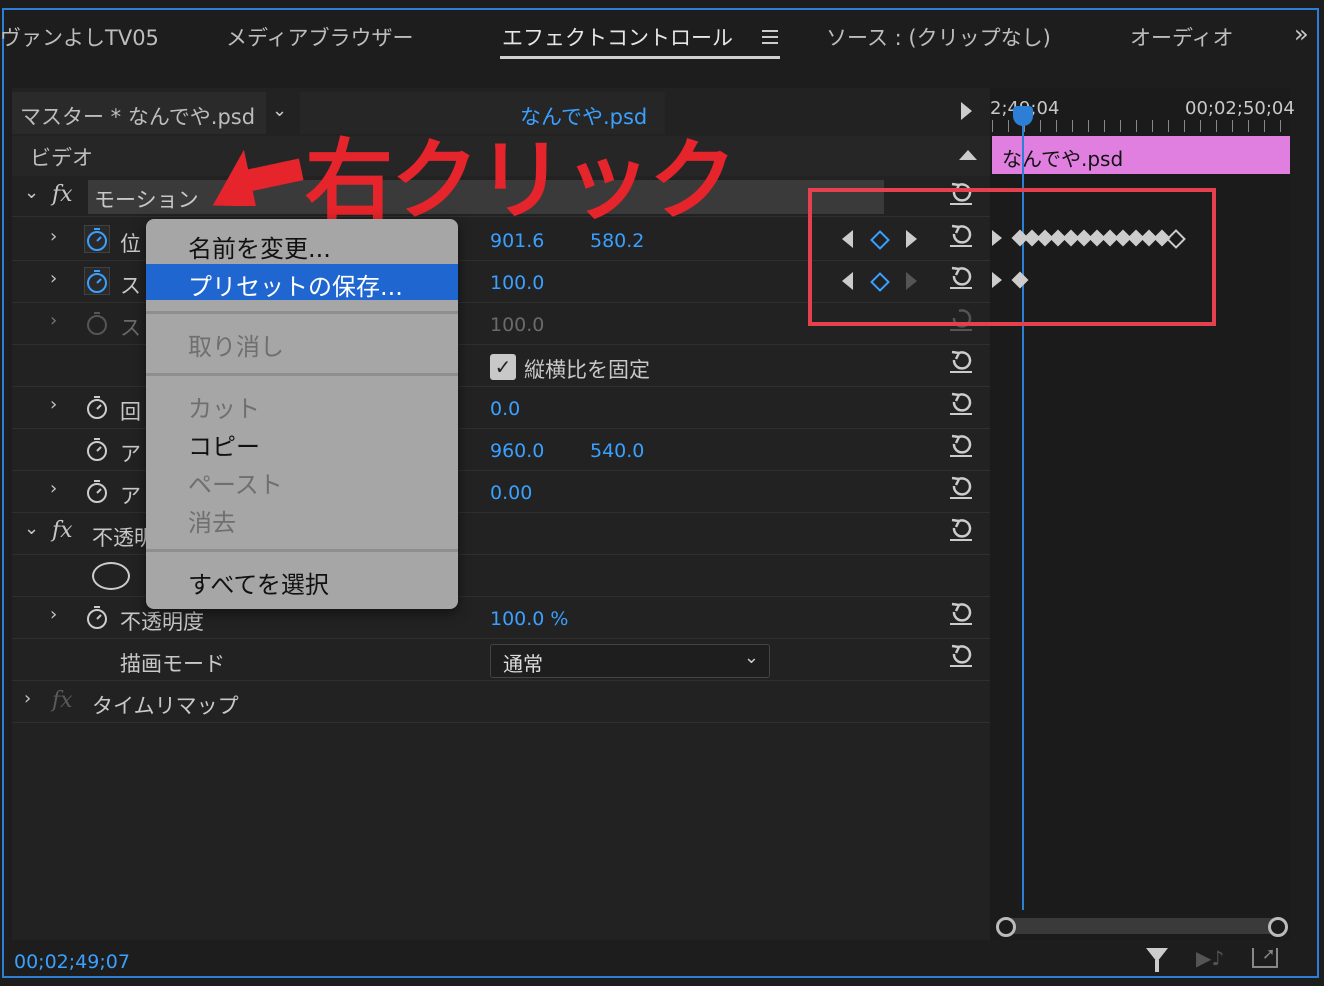 The width and height of the screenshot is (1324, 986). I want to click on menu-item-clear: 消去, so click(212, 523).